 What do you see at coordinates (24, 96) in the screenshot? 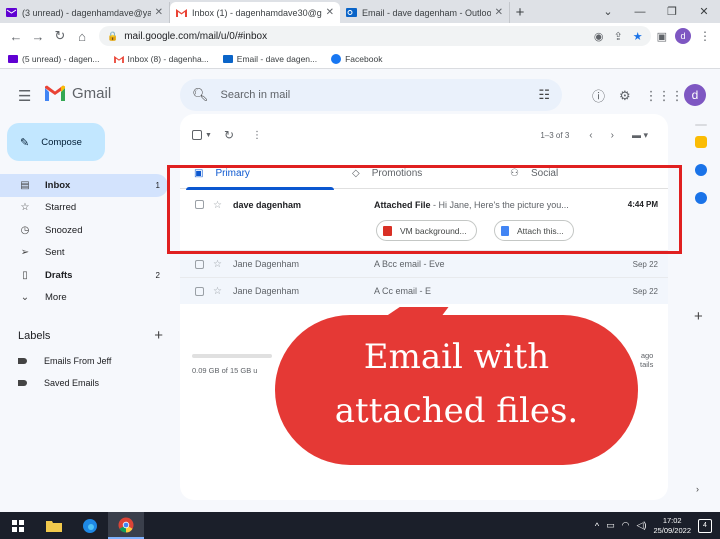
I see `main-menu-icon: ☰` at bounding box center [24, 96].